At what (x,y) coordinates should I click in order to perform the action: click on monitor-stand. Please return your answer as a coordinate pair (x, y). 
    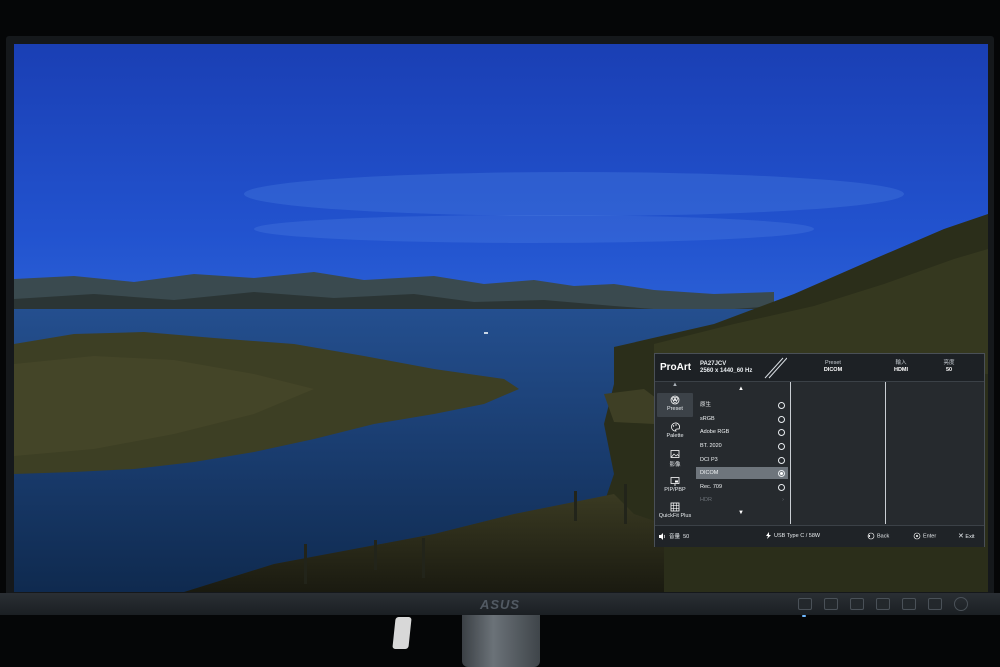
    Looking at the image, I should click on (501, 641).